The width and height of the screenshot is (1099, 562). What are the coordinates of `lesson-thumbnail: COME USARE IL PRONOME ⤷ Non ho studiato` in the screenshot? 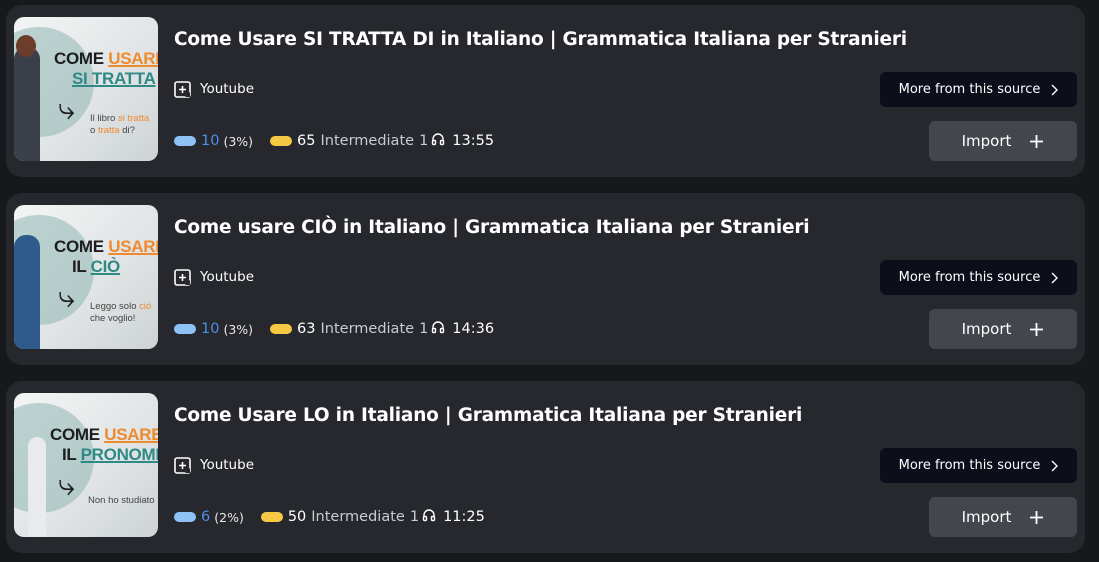 It's located at (86, 465).